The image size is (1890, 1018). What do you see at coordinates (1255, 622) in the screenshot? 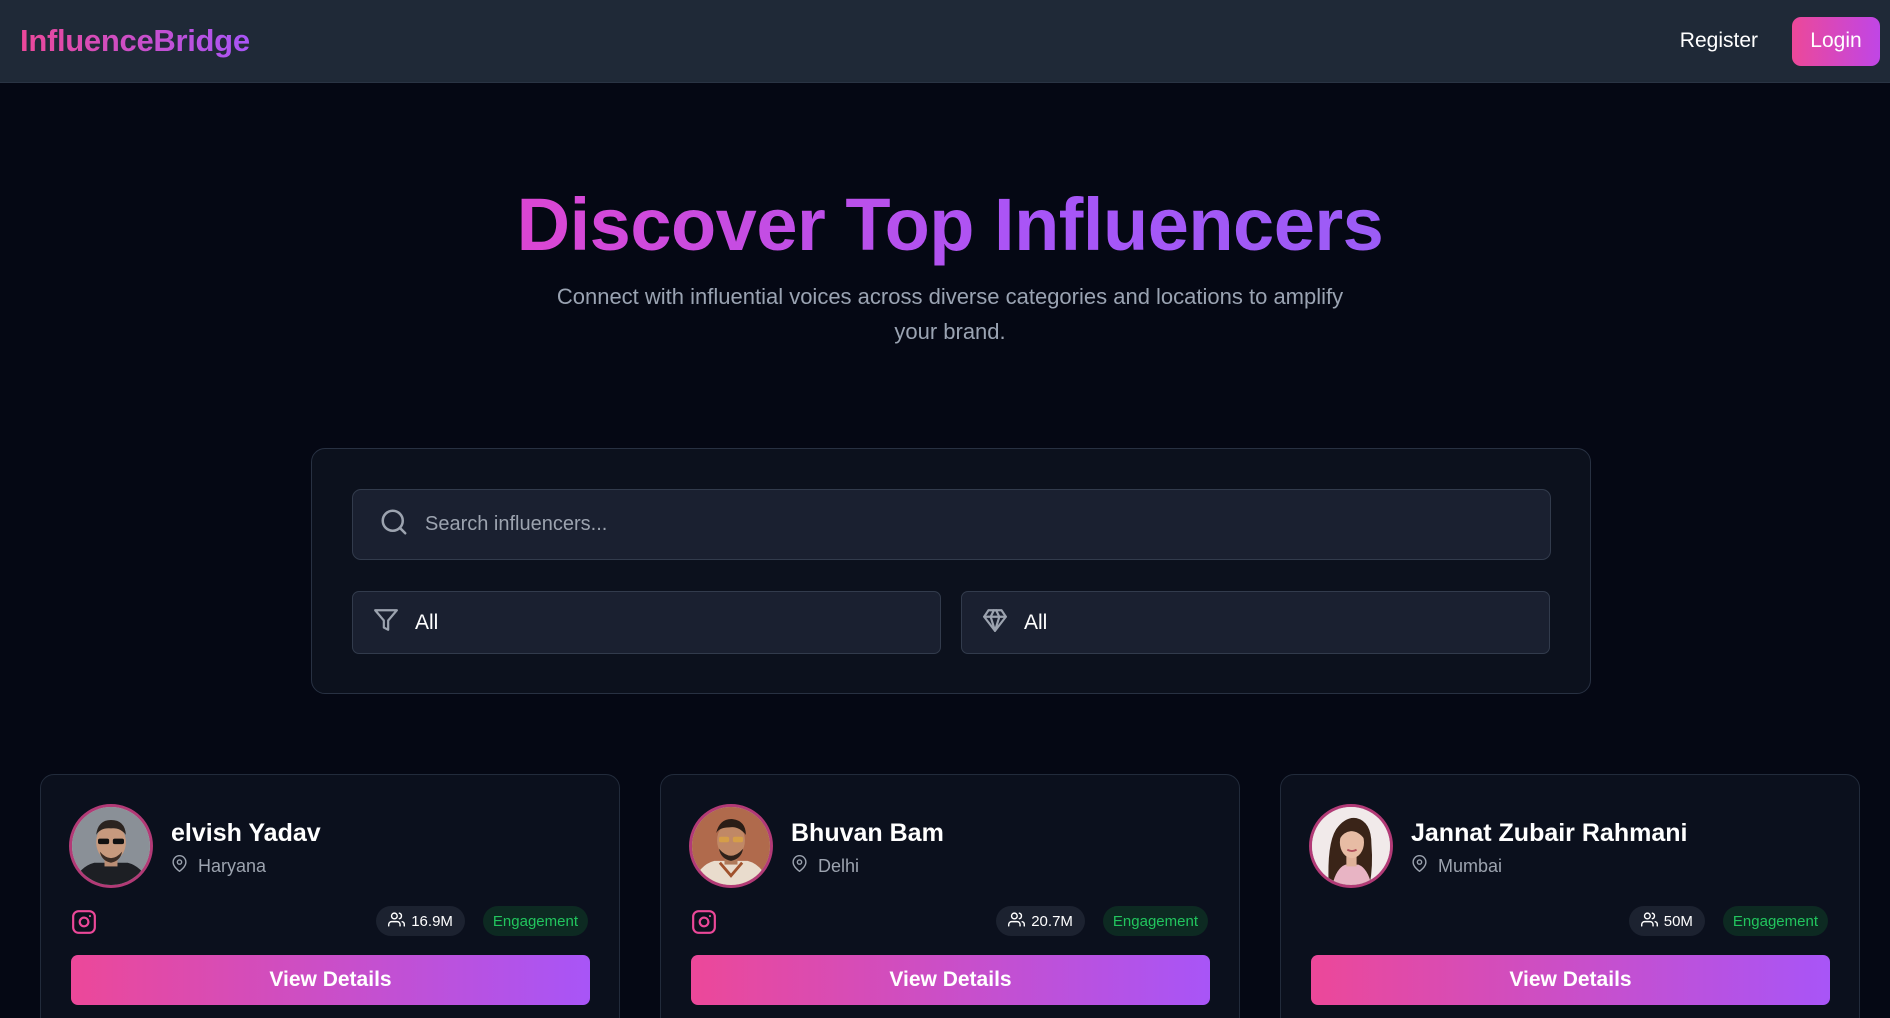
I see `tier-filter-select: All` at bounding box center [1255, 622].